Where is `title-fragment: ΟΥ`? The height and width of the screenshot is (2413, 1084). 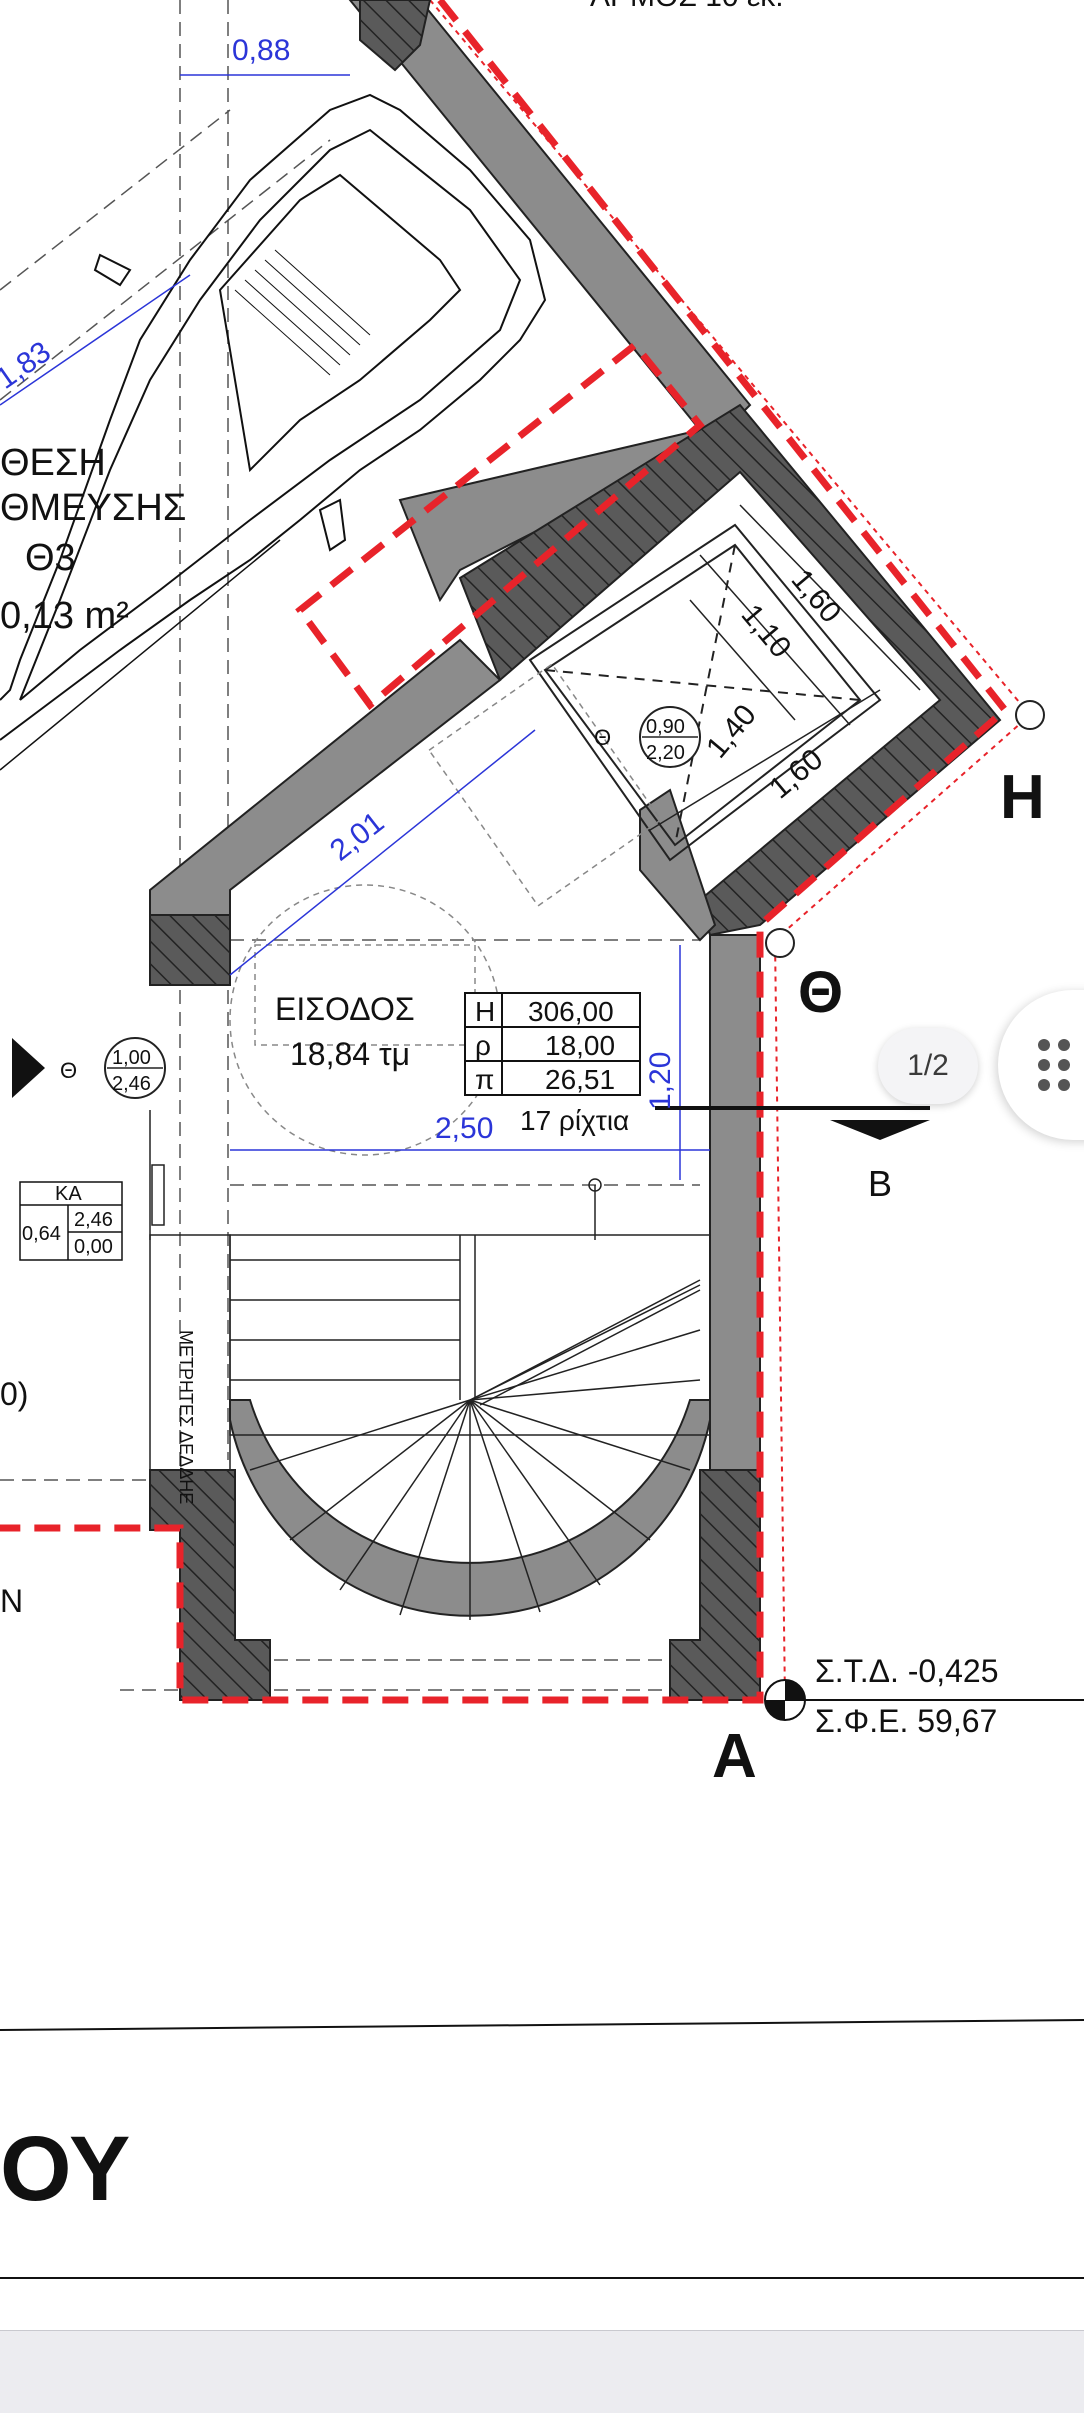 title-fragment: ΟΥ is located at coordinates (65, 2169).